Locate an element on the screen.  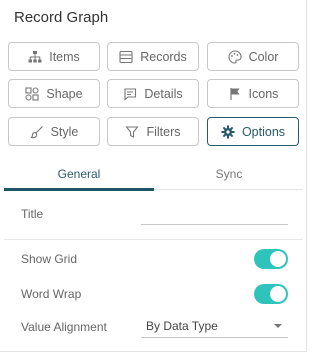
panel-title: Record Graph is located at coordinates (61, 17).